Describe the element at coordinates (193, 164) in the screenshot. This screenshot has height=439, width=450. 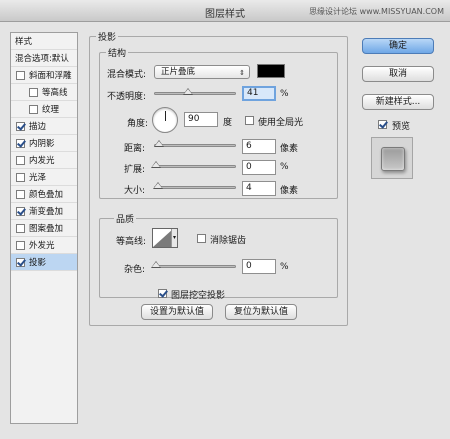
I see `spread-slider` at that location.